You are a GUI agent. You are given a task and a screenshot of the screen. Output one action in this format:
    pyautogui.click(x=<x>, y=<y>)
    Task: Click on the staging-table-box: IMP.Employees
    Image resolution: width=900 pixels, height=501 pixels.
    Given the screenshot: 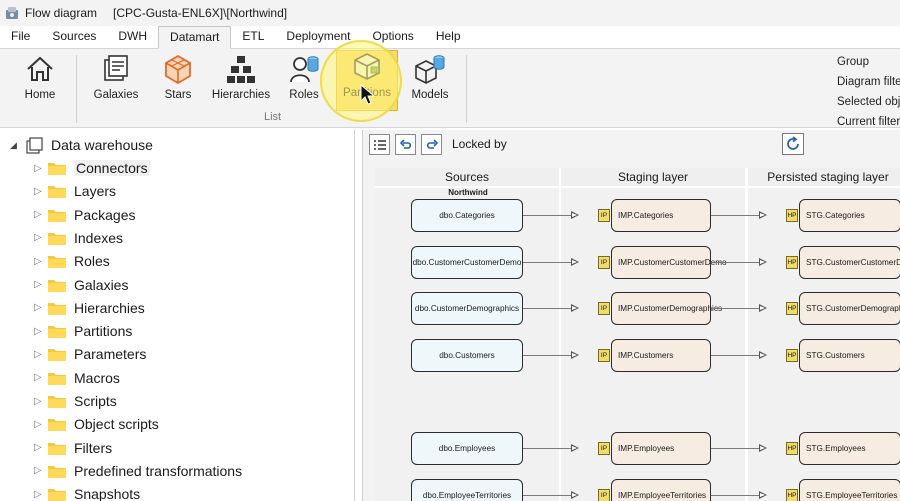 What is the action you would take?
    pyautogui.click(x=661, y=448)
    